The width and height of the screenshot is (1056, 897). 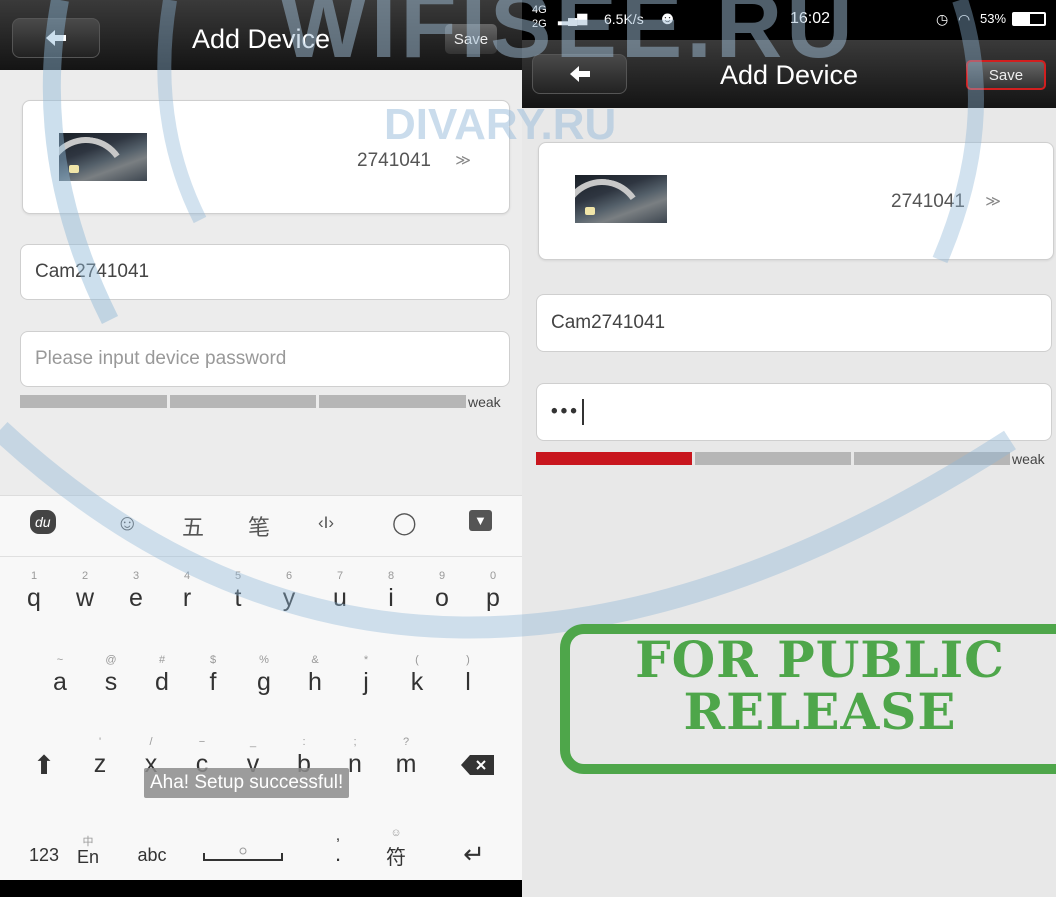 I want to click on key-t: 5t, so click(x=238, y=591).